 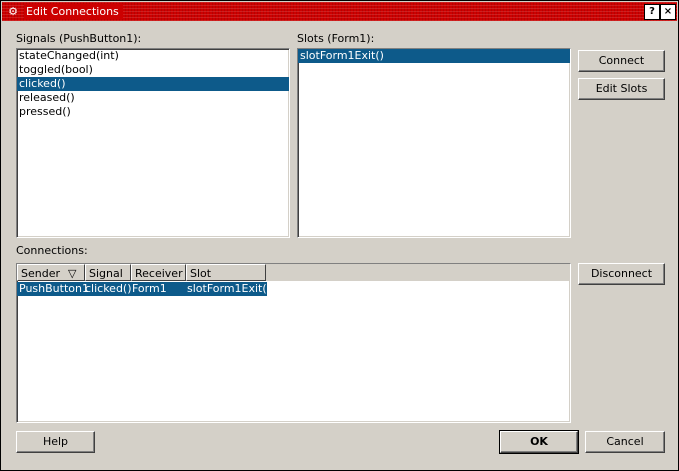 I want to click on edit-slots-button: Edit Slots, so click(x=621, y=89).